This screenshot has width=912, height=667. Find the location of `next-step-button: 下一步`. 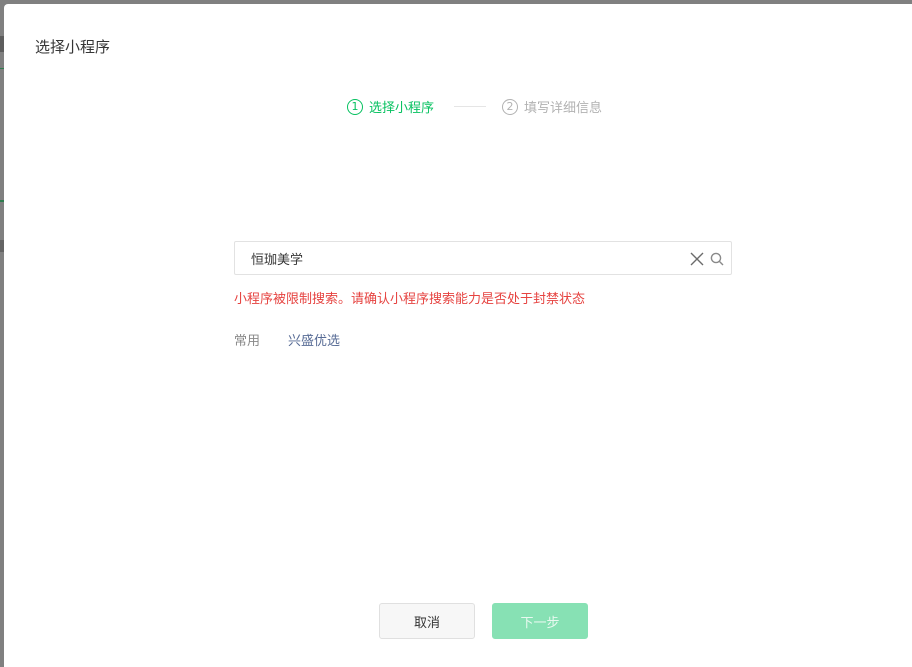

next-step-button: 下一步 is located at coordinates (540, 621).